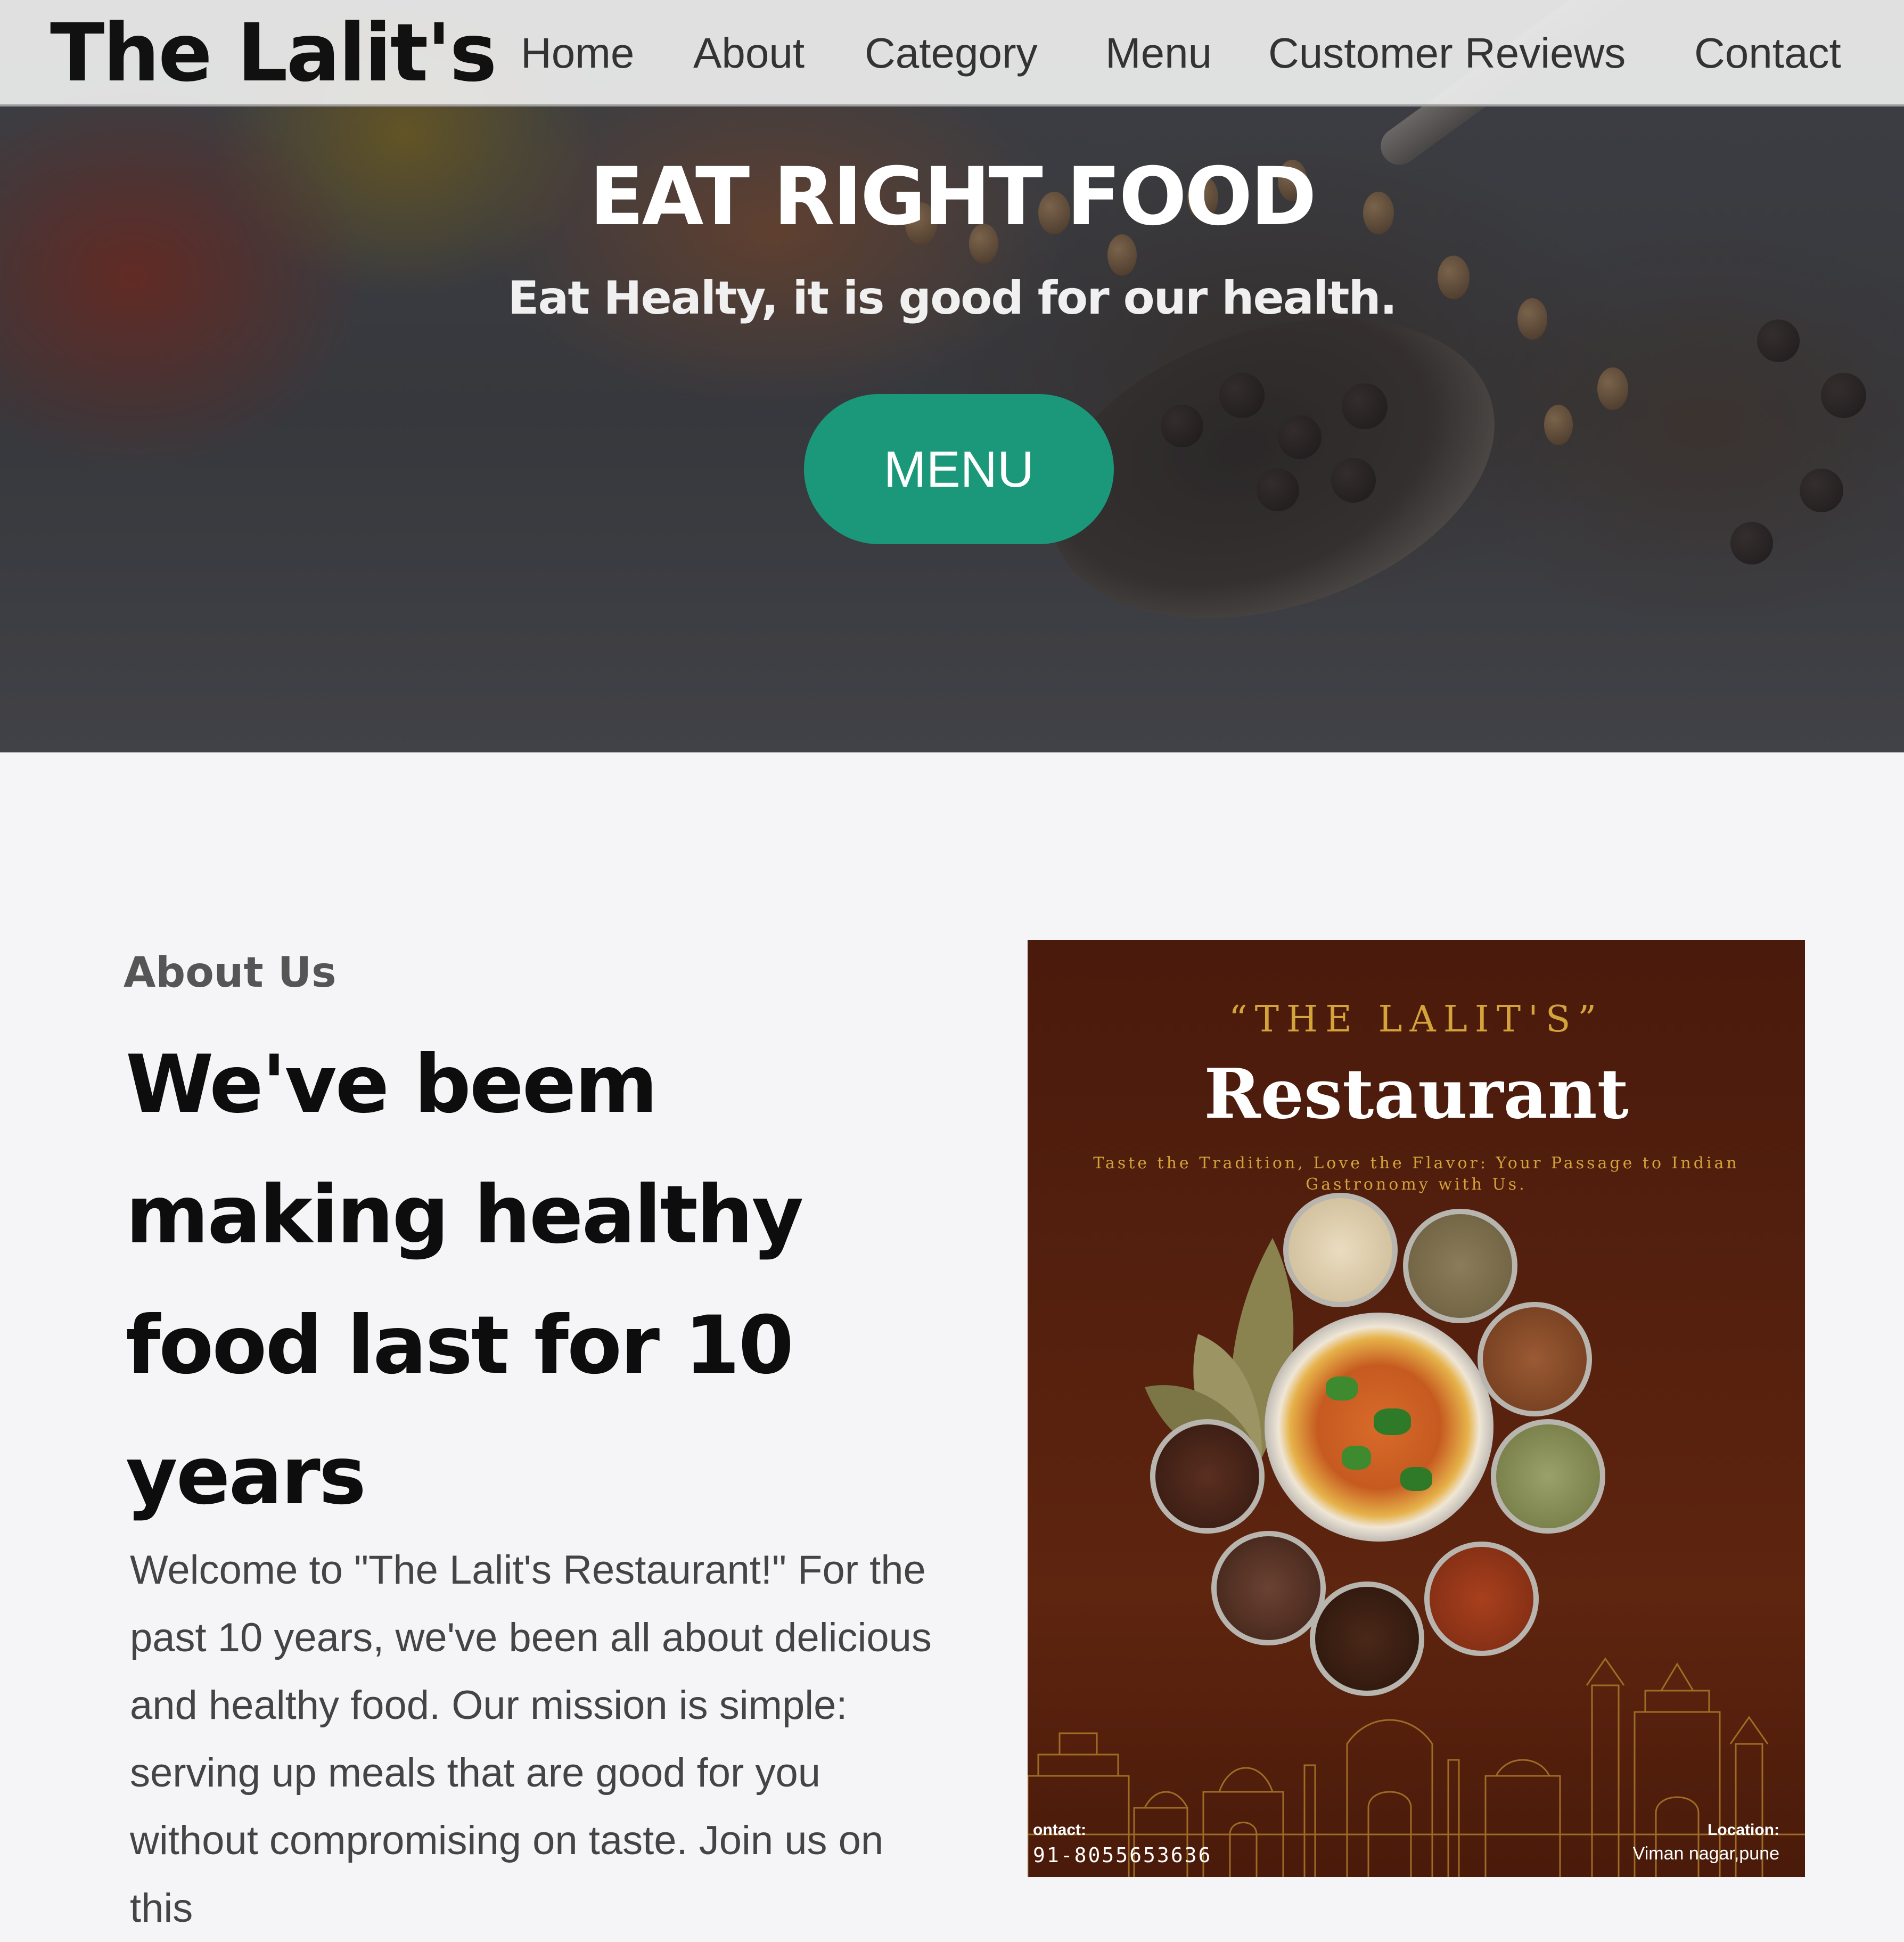  I want to click on nav-menu: Menu, so click(1158, 53).